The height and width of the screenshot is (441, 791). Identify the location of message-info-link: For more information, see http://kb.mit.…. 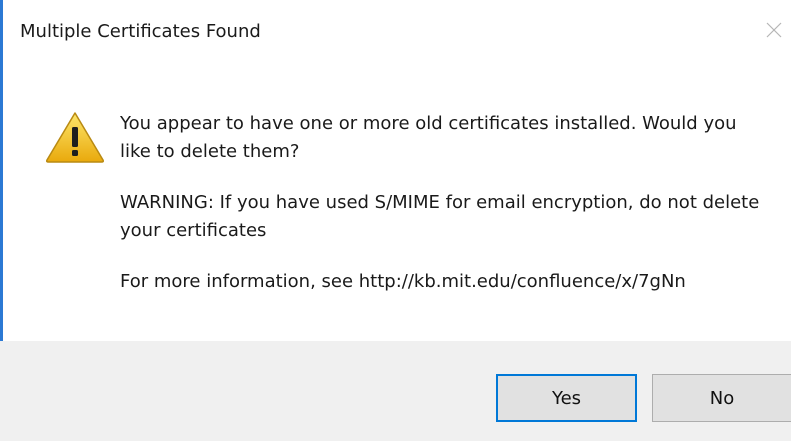
(403, 281).